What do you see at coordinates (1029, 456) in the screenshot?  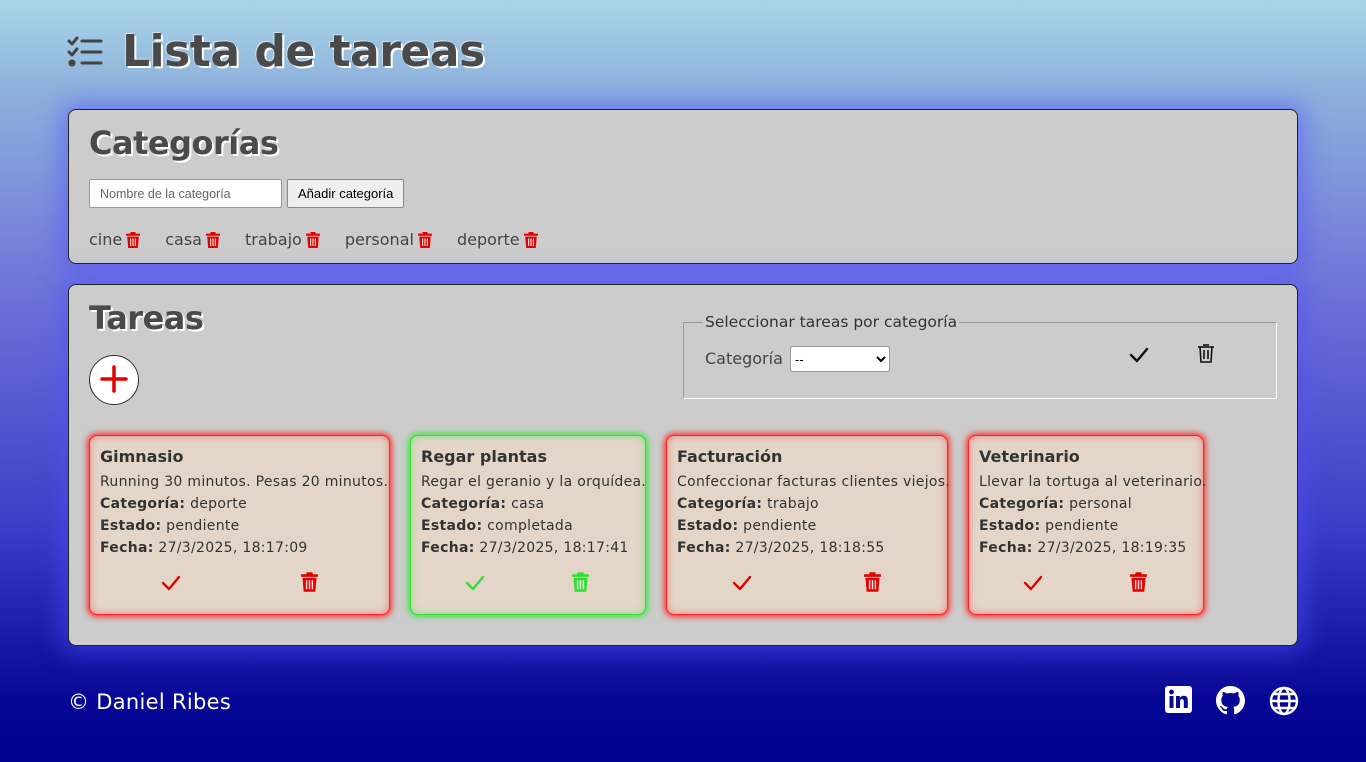 I see `task-title: Veterinario` at bounding box center [1029, 456].